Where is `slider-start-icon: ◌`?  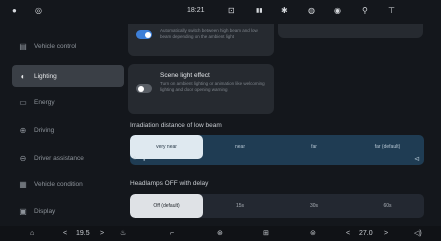
slider-start-icon: ◌ is located at coordinates (135, 159).